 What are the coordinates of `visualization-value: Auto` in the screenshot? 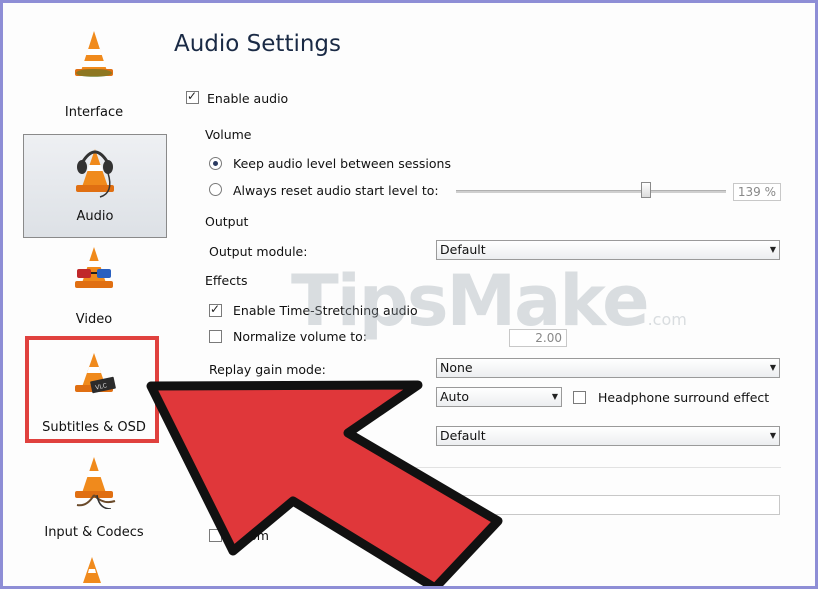 It's located at (455, 396).